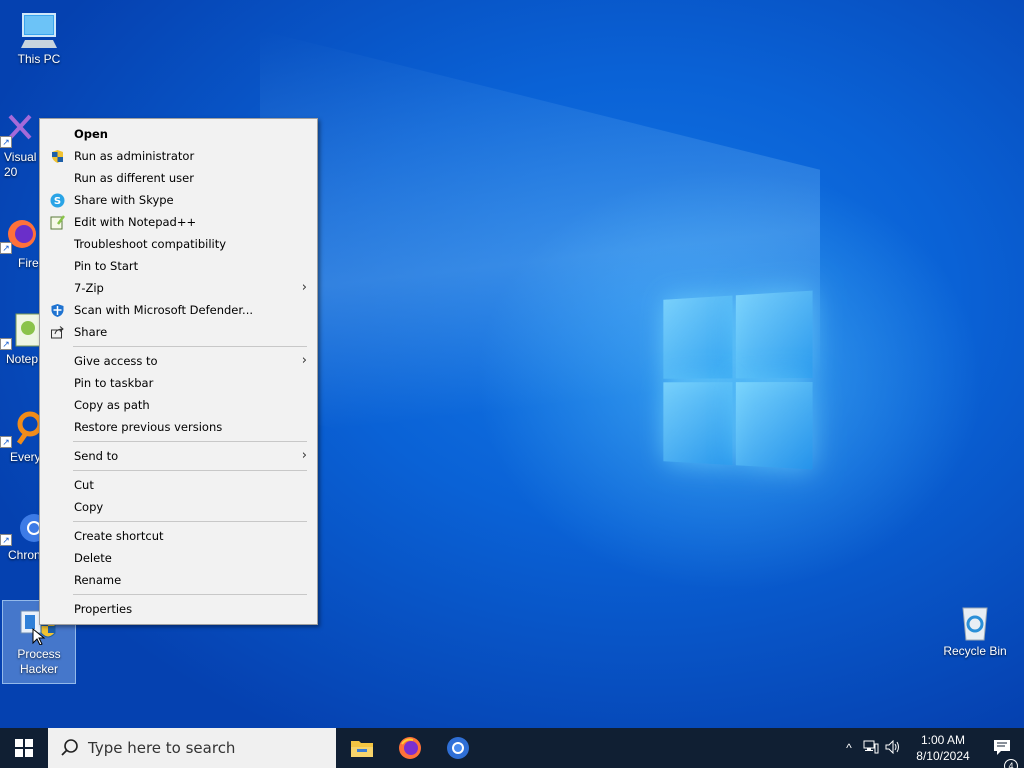  What do you see at coordinates (943, 756) in the screenshot?
I see `clock-date: 8/10/2024` at bounding box center [943, 756].